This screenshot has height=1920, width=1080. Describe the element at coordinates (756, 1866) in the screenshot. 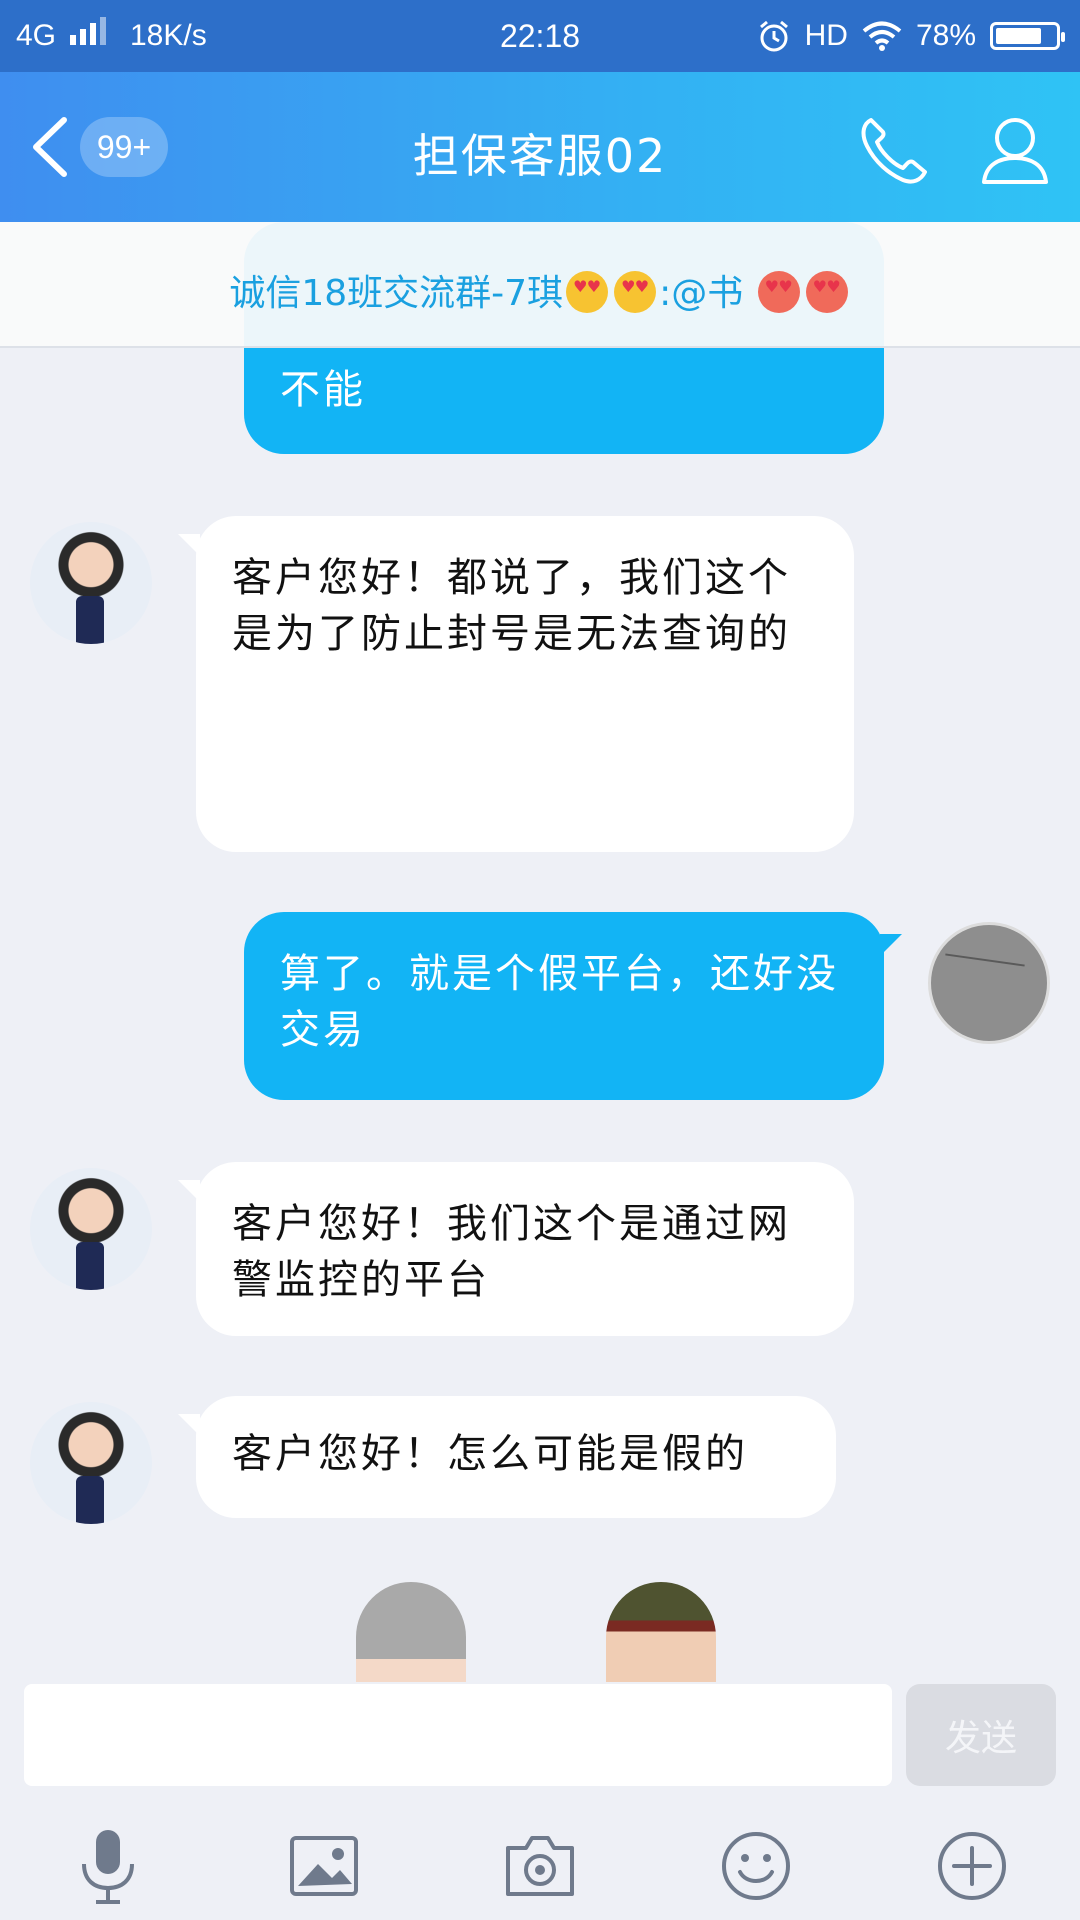

I see `emoji-icon` at that location.